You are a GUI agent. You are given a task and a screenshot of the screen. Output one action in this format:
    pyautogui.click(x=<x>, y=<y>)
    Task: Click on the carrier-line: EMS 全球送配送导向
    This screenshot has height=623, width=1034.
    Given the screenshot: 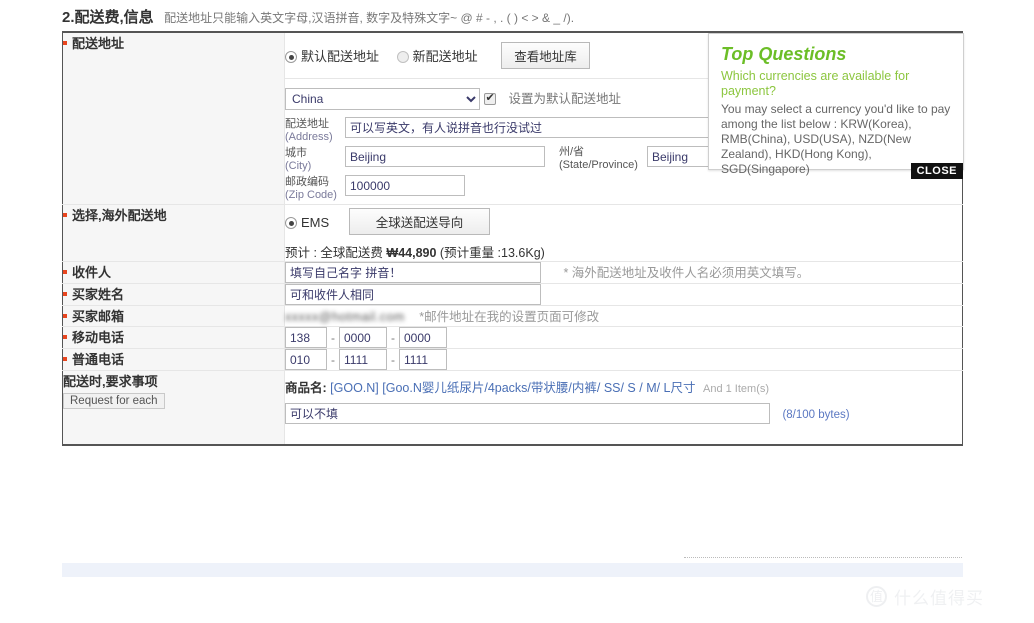 What is the action you would take?
    pyautogui.click(x=623, y=220)
    